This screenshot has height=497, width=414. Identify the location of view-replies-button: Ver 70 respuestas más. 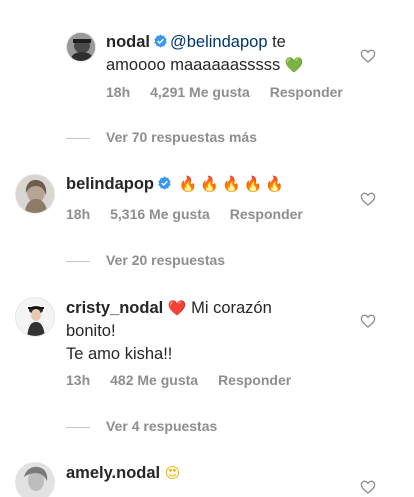
(161, 137).